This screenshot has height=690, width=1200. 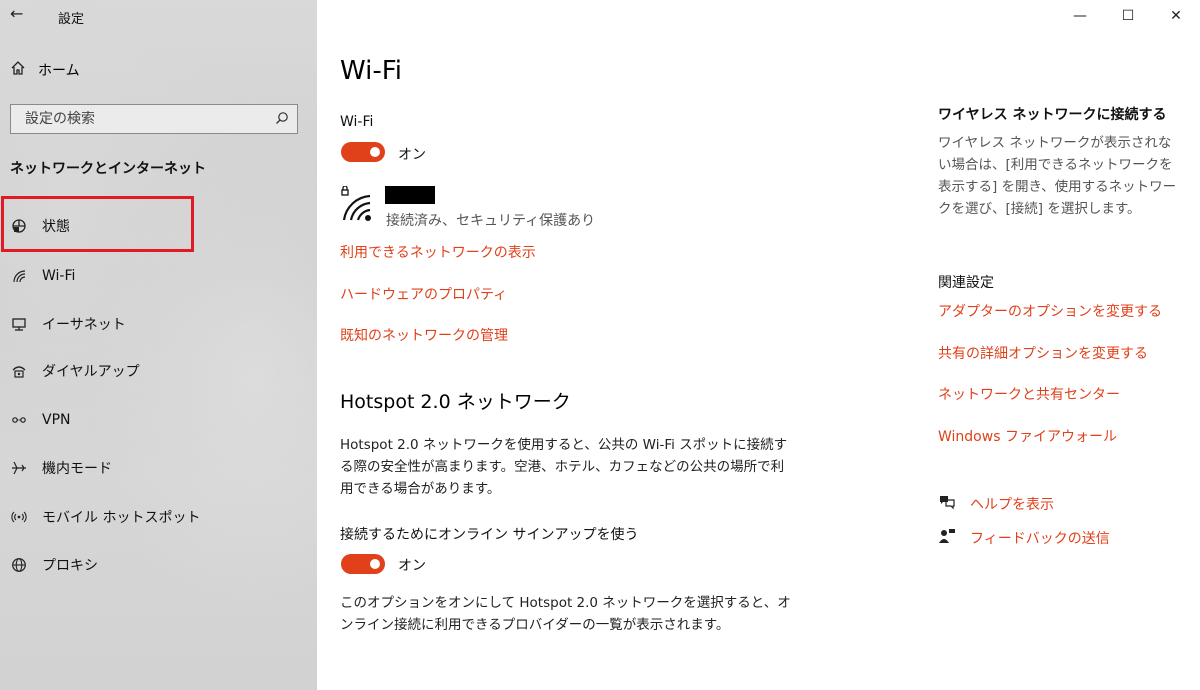 I want to click on feedback-label: フィードバックの送信, so click(x=1040, y=539).